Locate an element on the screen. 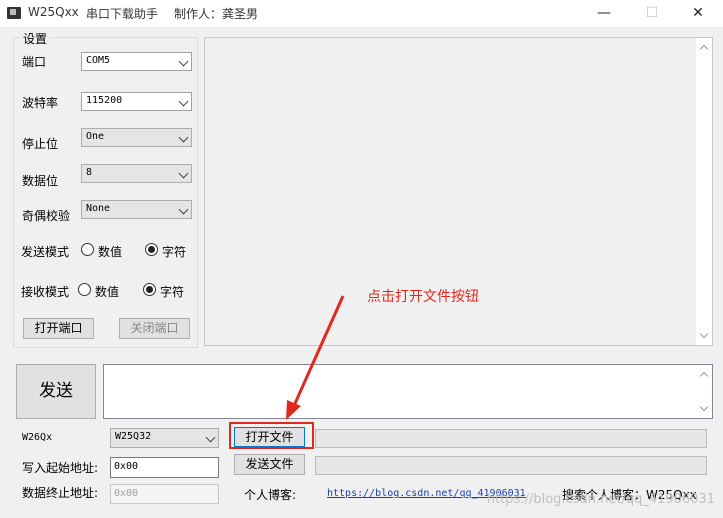  annotation-arrow-head is located at coordinates (293, 410).